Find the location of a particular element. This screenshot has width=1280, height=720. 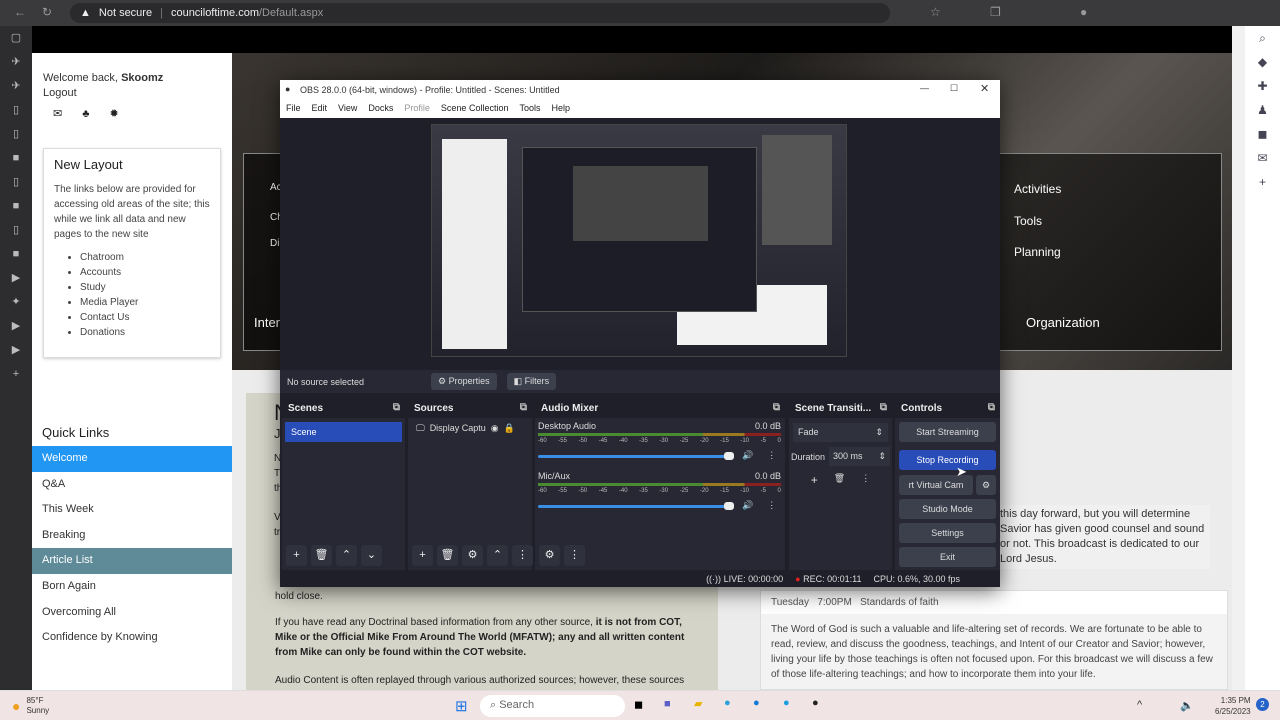

chevron-up-icon: ^ is located at coordinates (1139, 705).